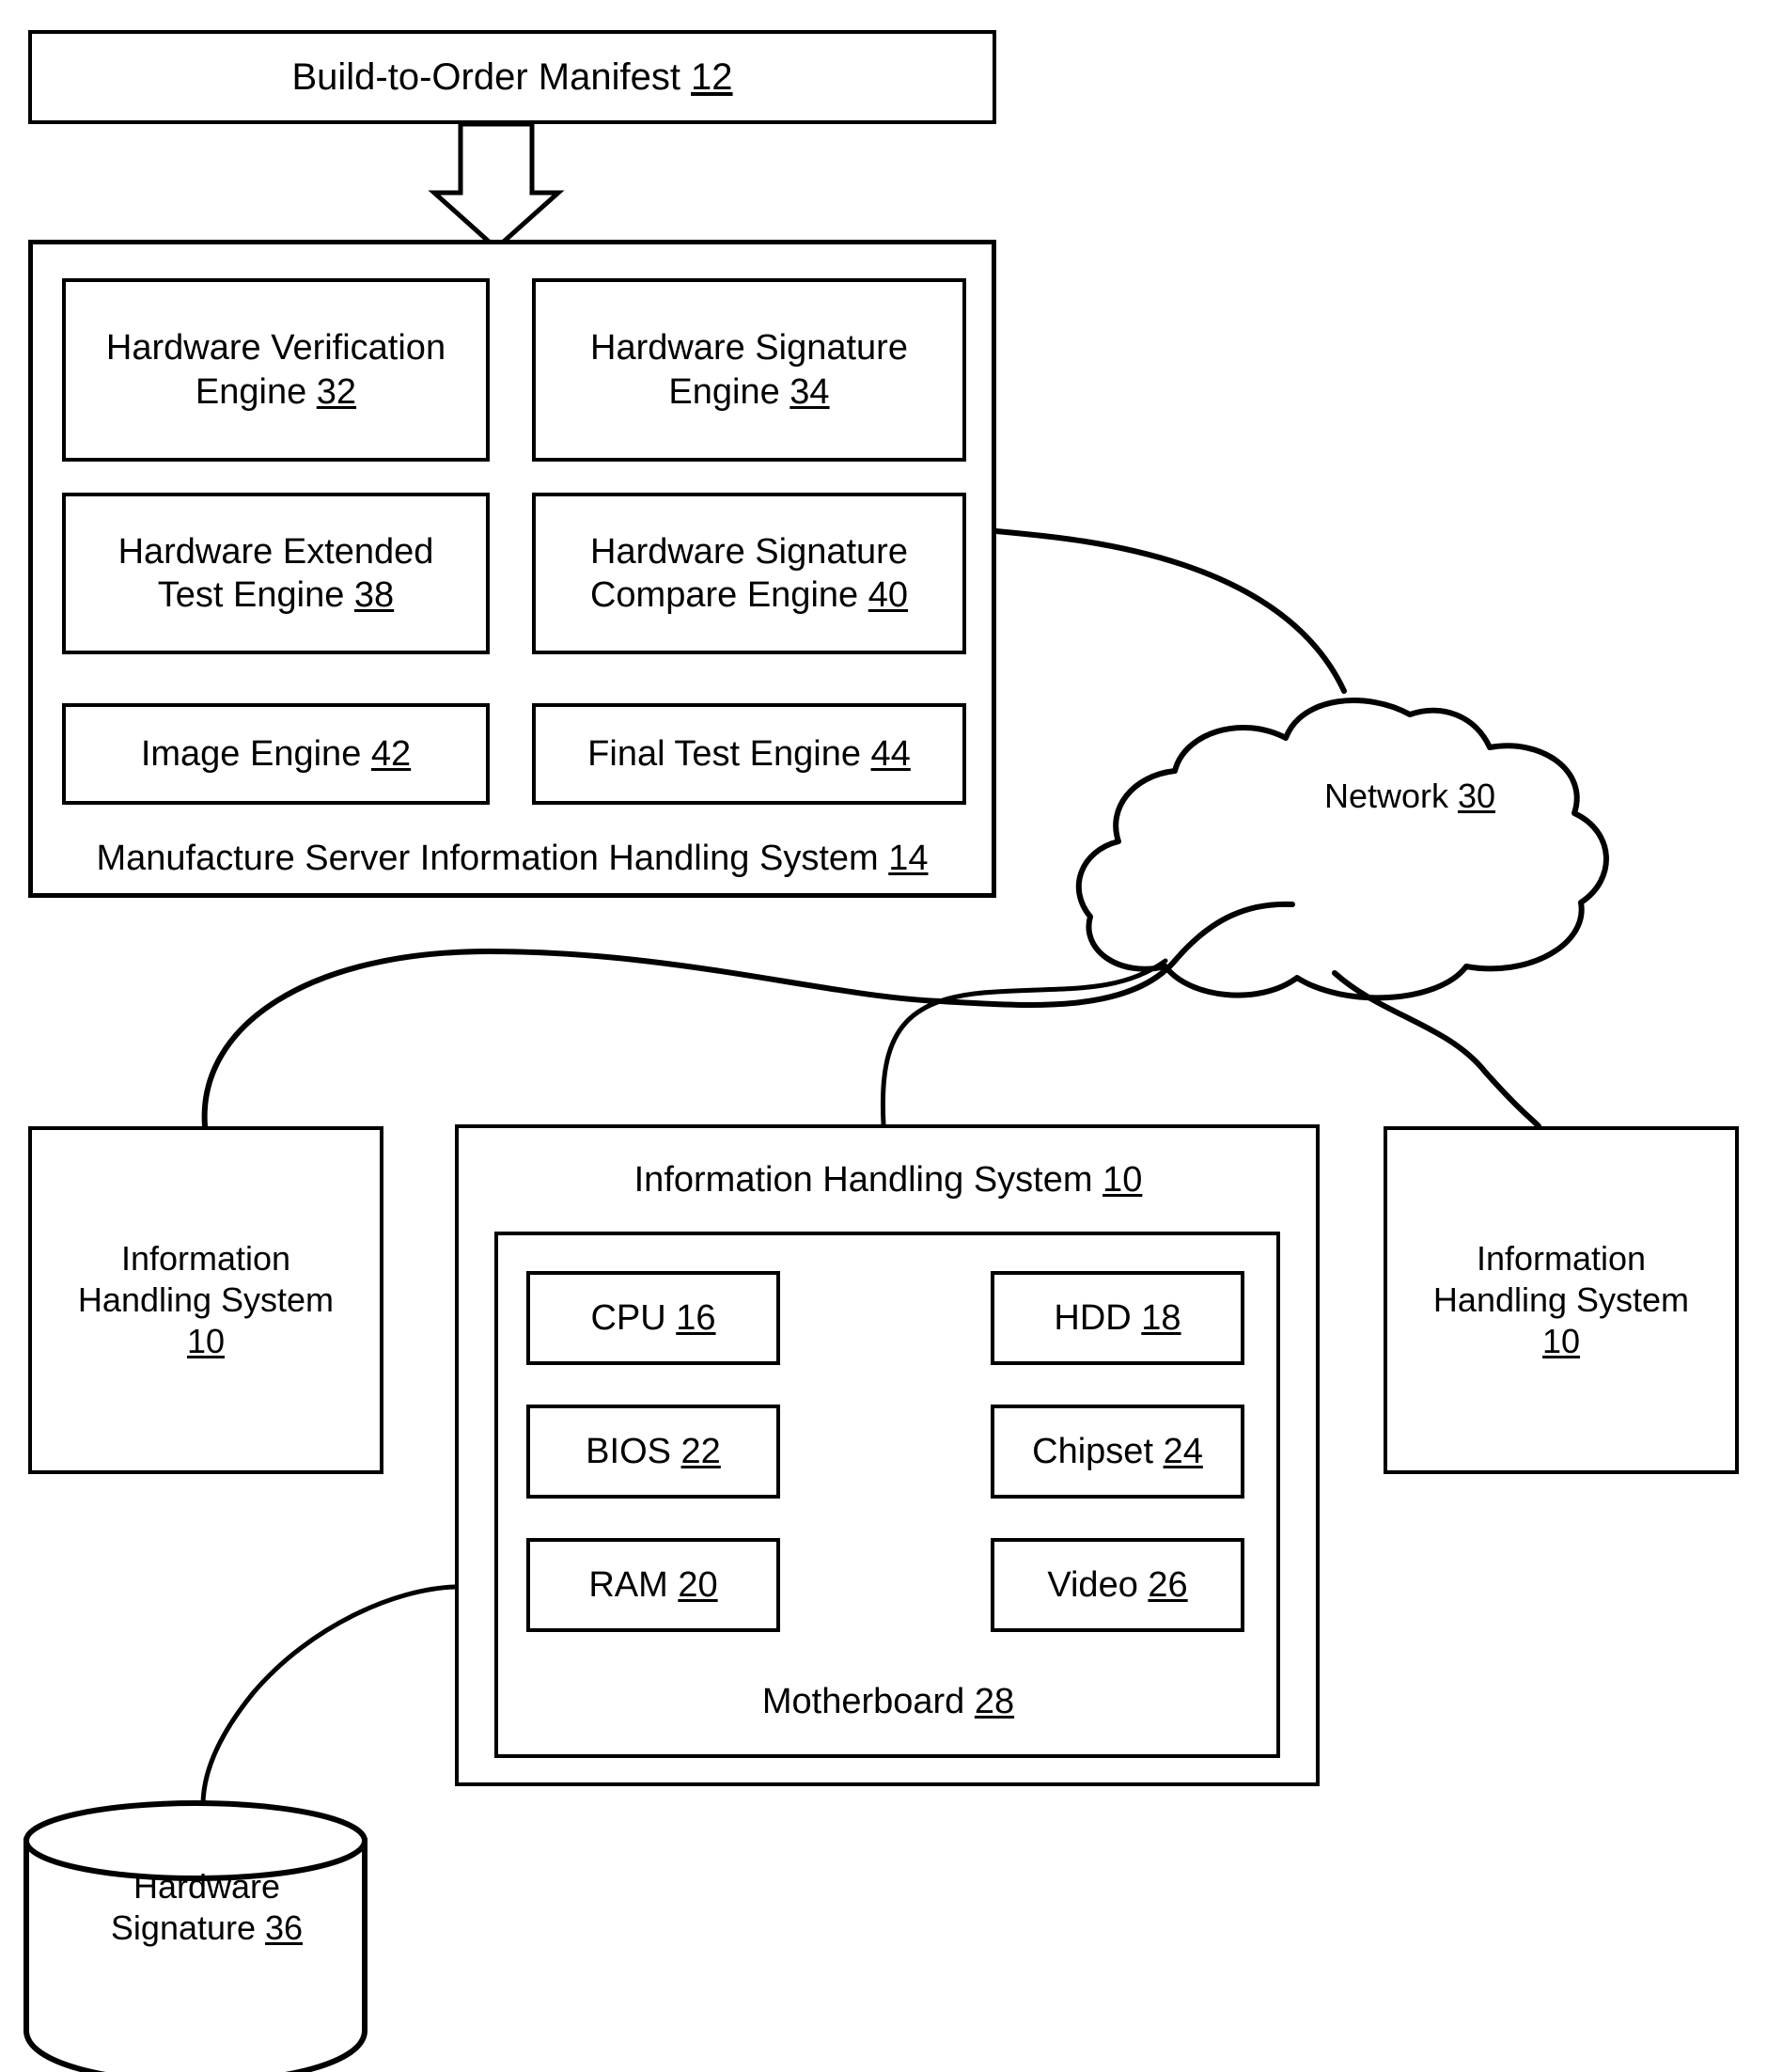 The height and width of the screenshot is (2072, 1767). Describe the element at coordinates (696, 1317) in the screenshot. I see `component-ref: 16` at that location.